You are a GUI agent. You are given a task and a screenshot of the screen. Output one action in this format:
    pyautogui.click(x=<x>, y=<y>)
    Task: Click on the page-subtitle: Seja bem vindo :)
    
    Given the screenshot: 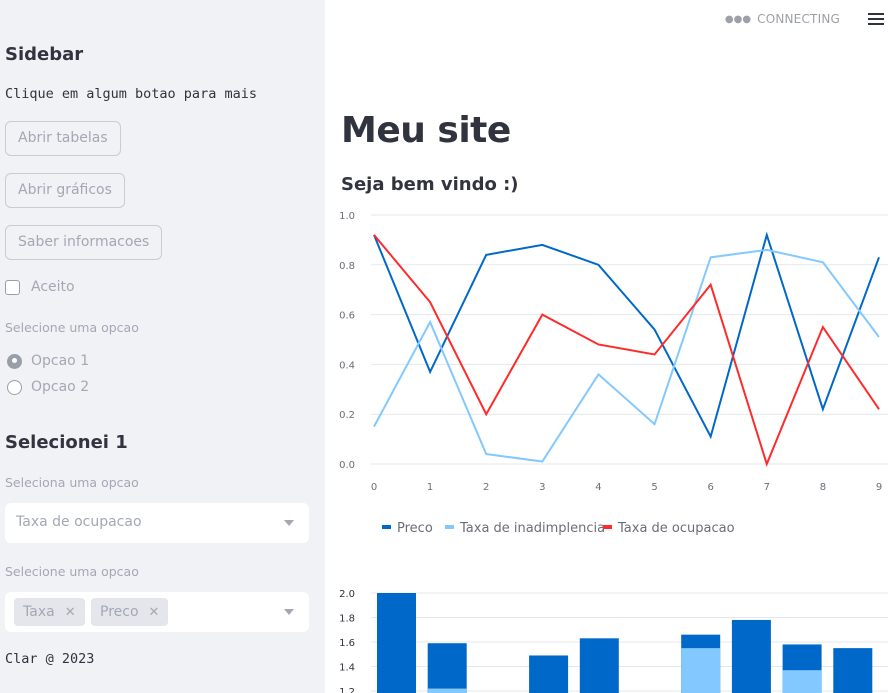 What is the action you would take?
    pyautogui.click(x=430, y=184)
    